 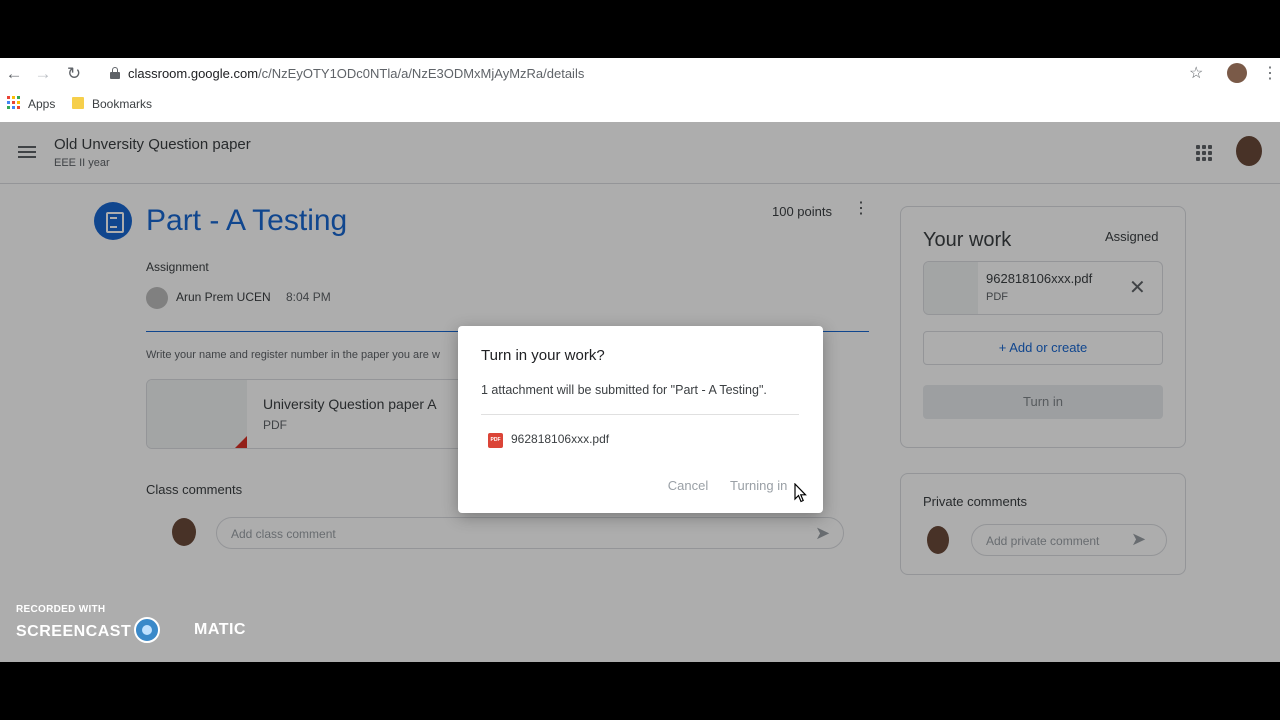 What do you see at coordinates (640, 691) in the screenshot?
I see `video-letterbox-bottom` at bounding box center [640, 691].